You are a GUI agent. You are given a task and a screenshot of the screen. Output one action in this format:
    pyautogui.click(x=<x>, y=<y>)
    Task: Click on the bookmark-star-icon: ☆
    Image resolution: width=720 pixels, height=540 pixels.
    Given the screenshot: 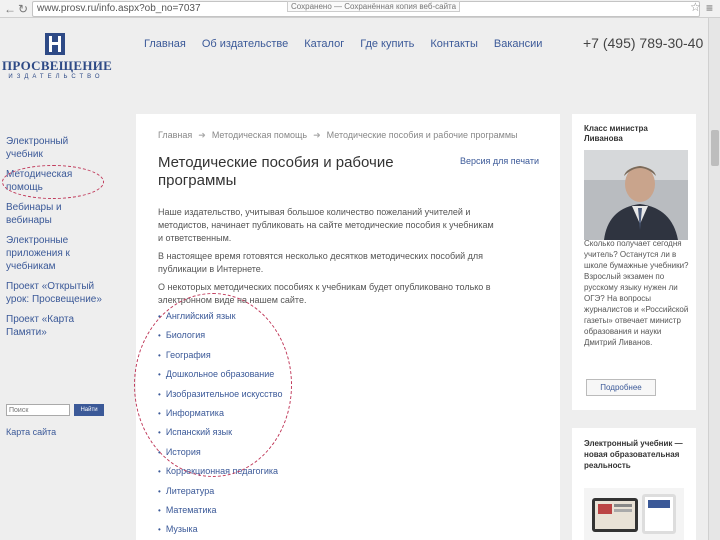 What is the action you would take?
    pyautogui.click(x=695, y=7)
    